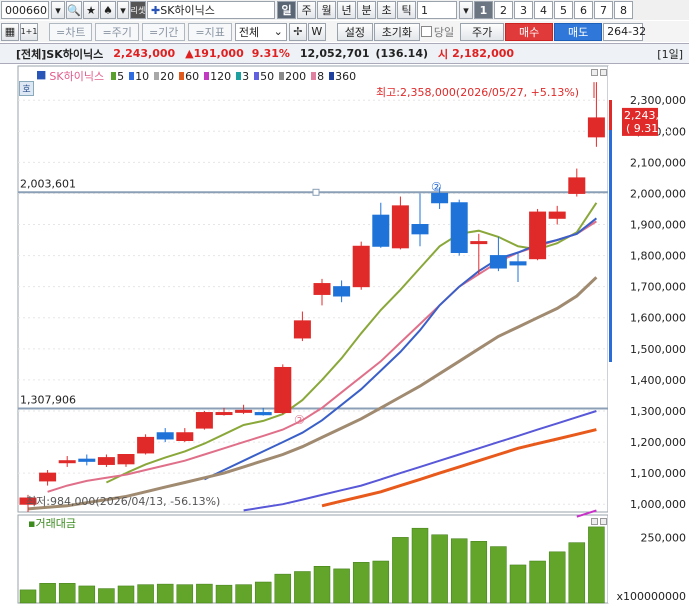 The height and width of the screenshot is (604, 689). I want to click on chevron-down-icon: ⌄, so click(278, 31).